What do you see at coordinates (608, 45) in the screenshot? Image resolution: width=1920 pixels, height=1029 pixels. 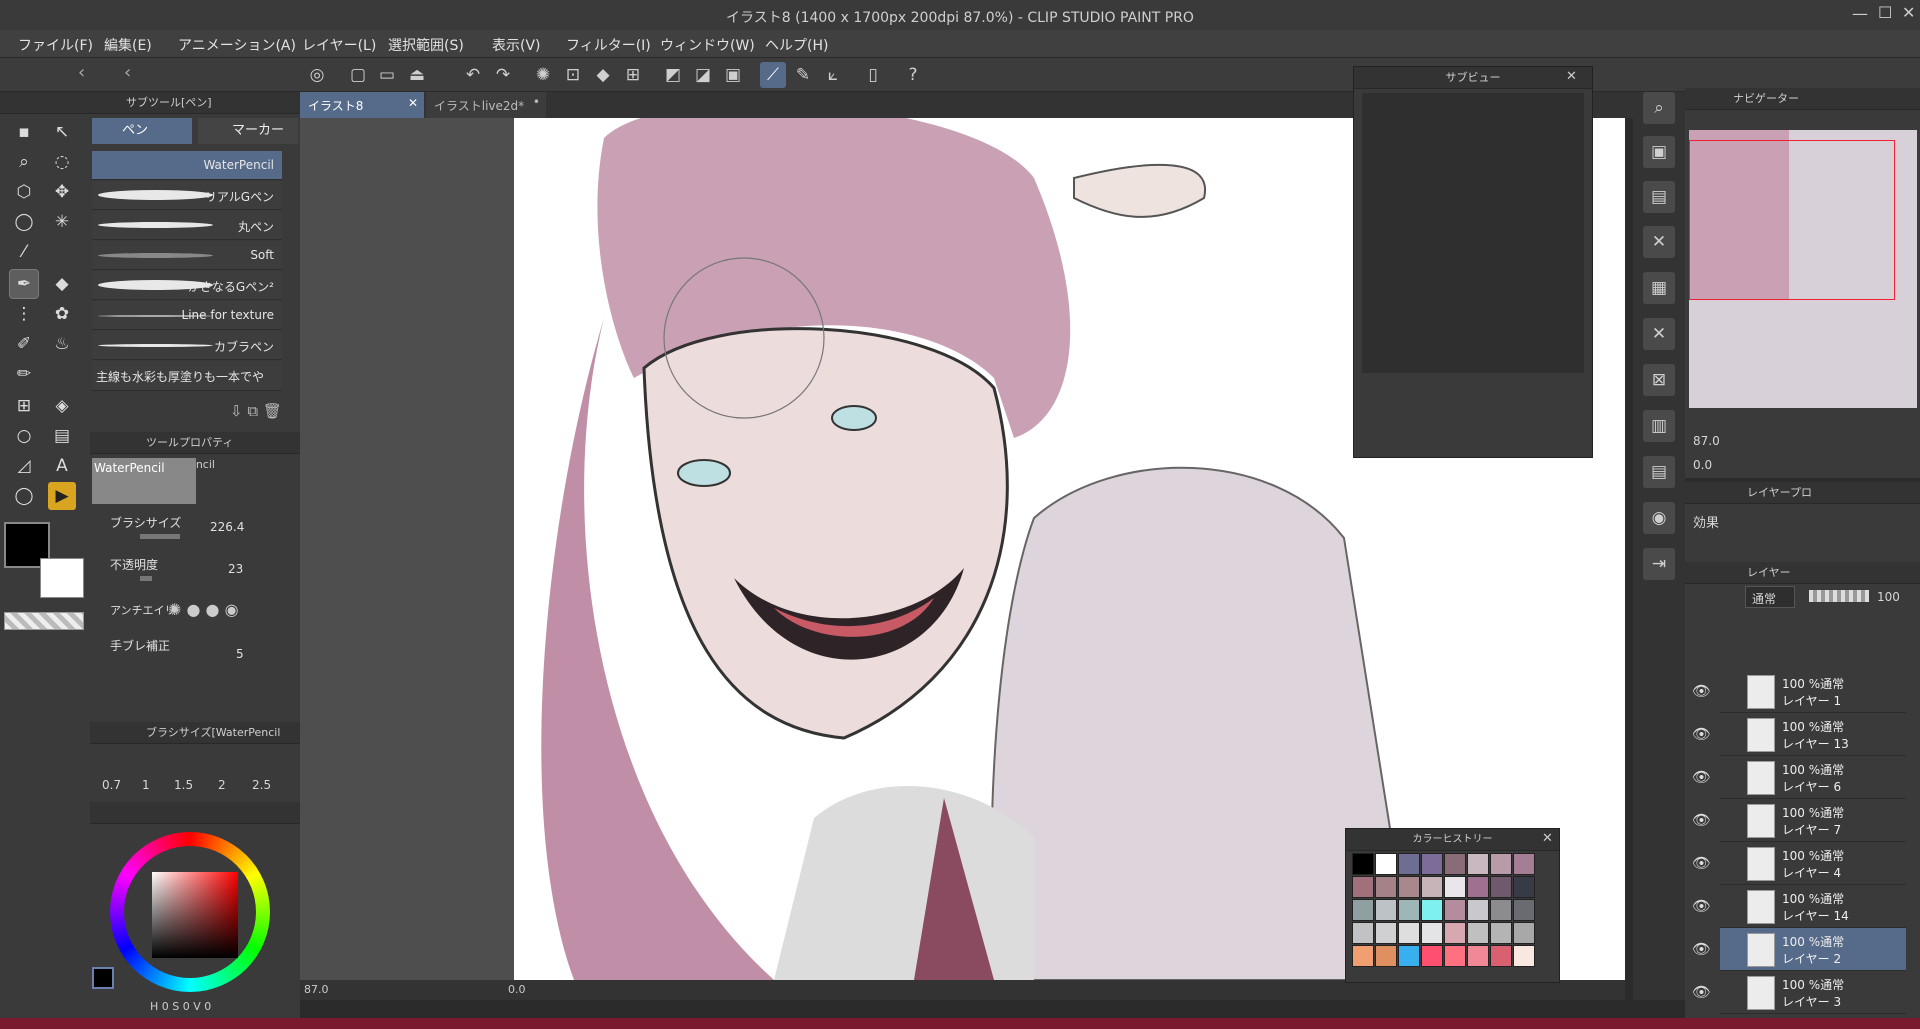 I see `menu-filter: フィルター(I)` at bounding box center [608, 45].